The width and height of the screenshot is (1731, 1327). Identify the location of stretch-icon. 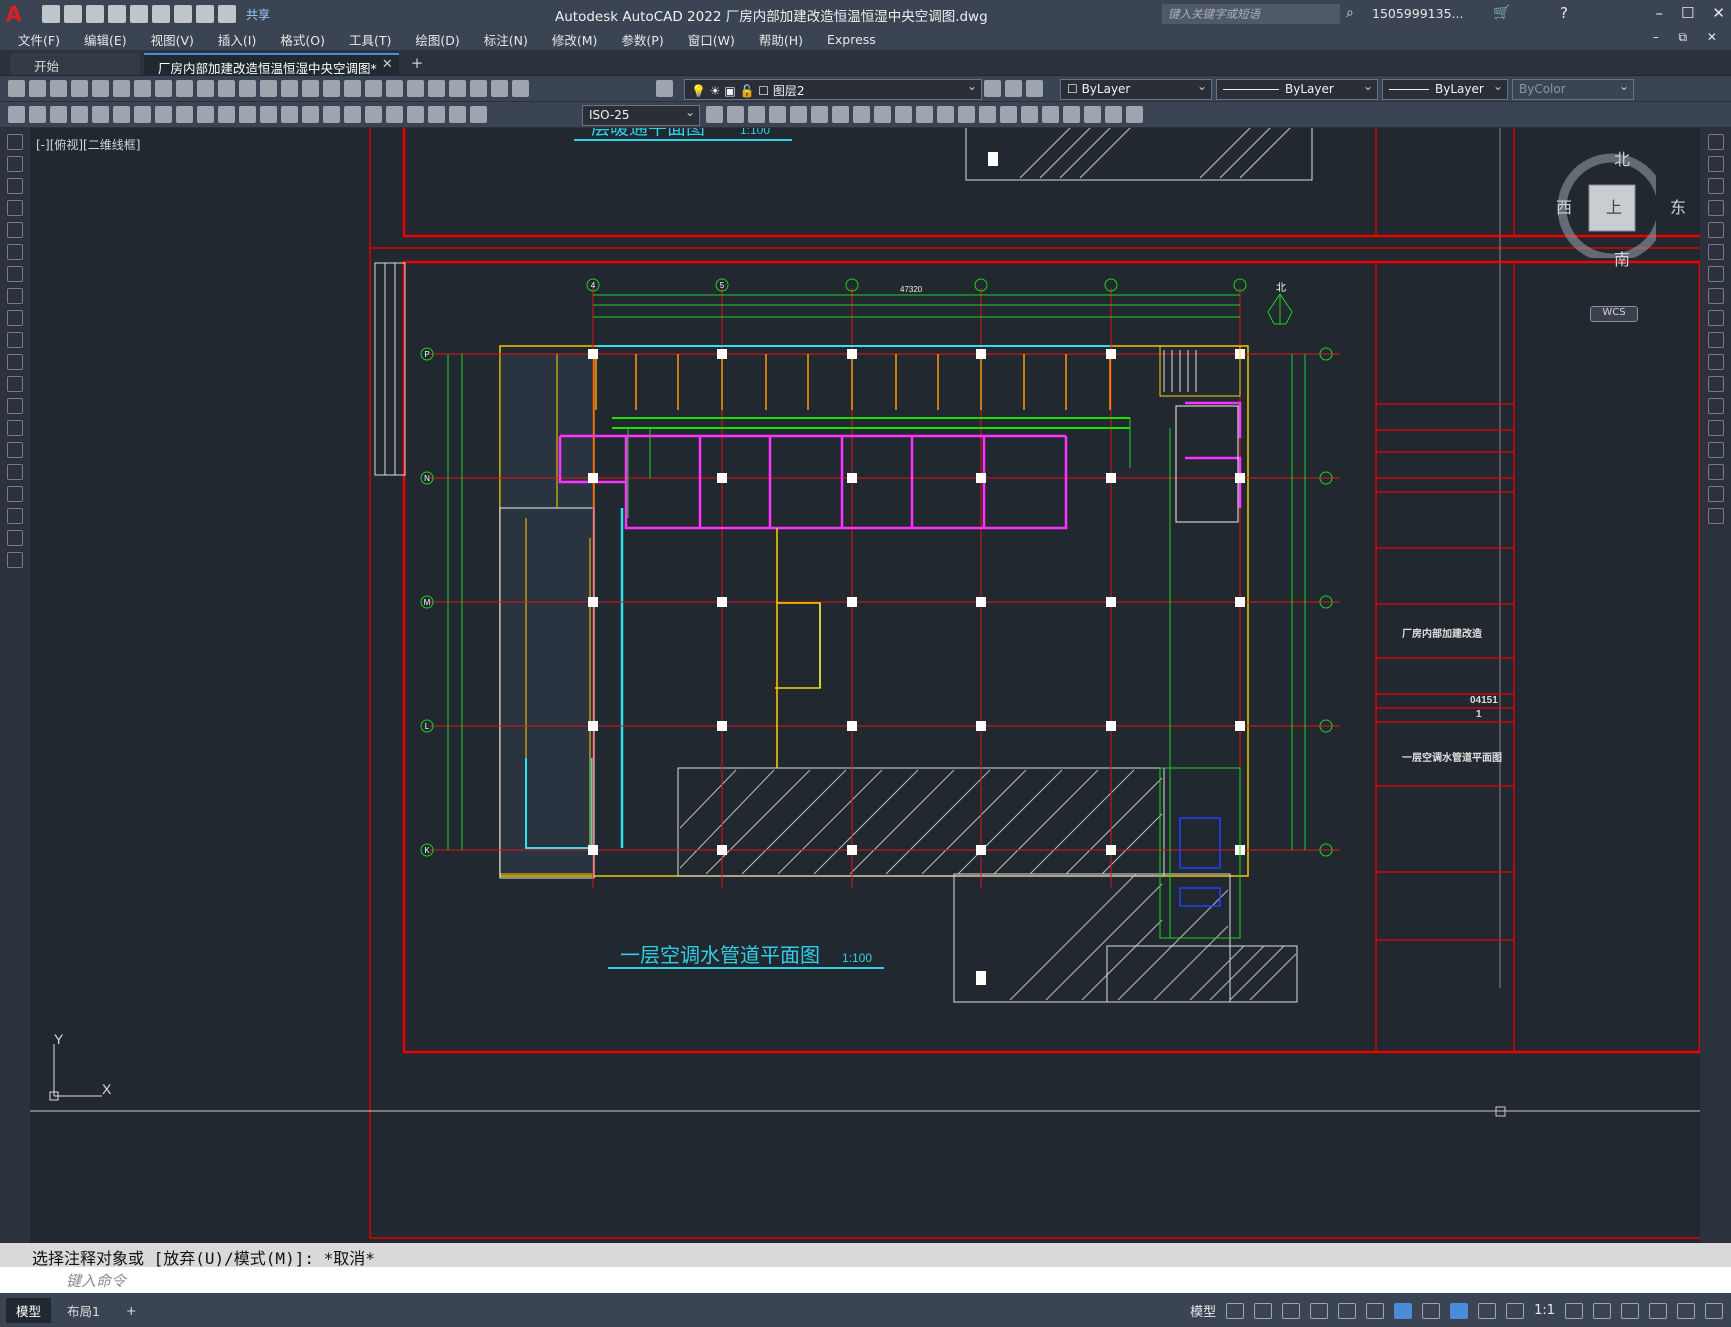
(1715, 318).